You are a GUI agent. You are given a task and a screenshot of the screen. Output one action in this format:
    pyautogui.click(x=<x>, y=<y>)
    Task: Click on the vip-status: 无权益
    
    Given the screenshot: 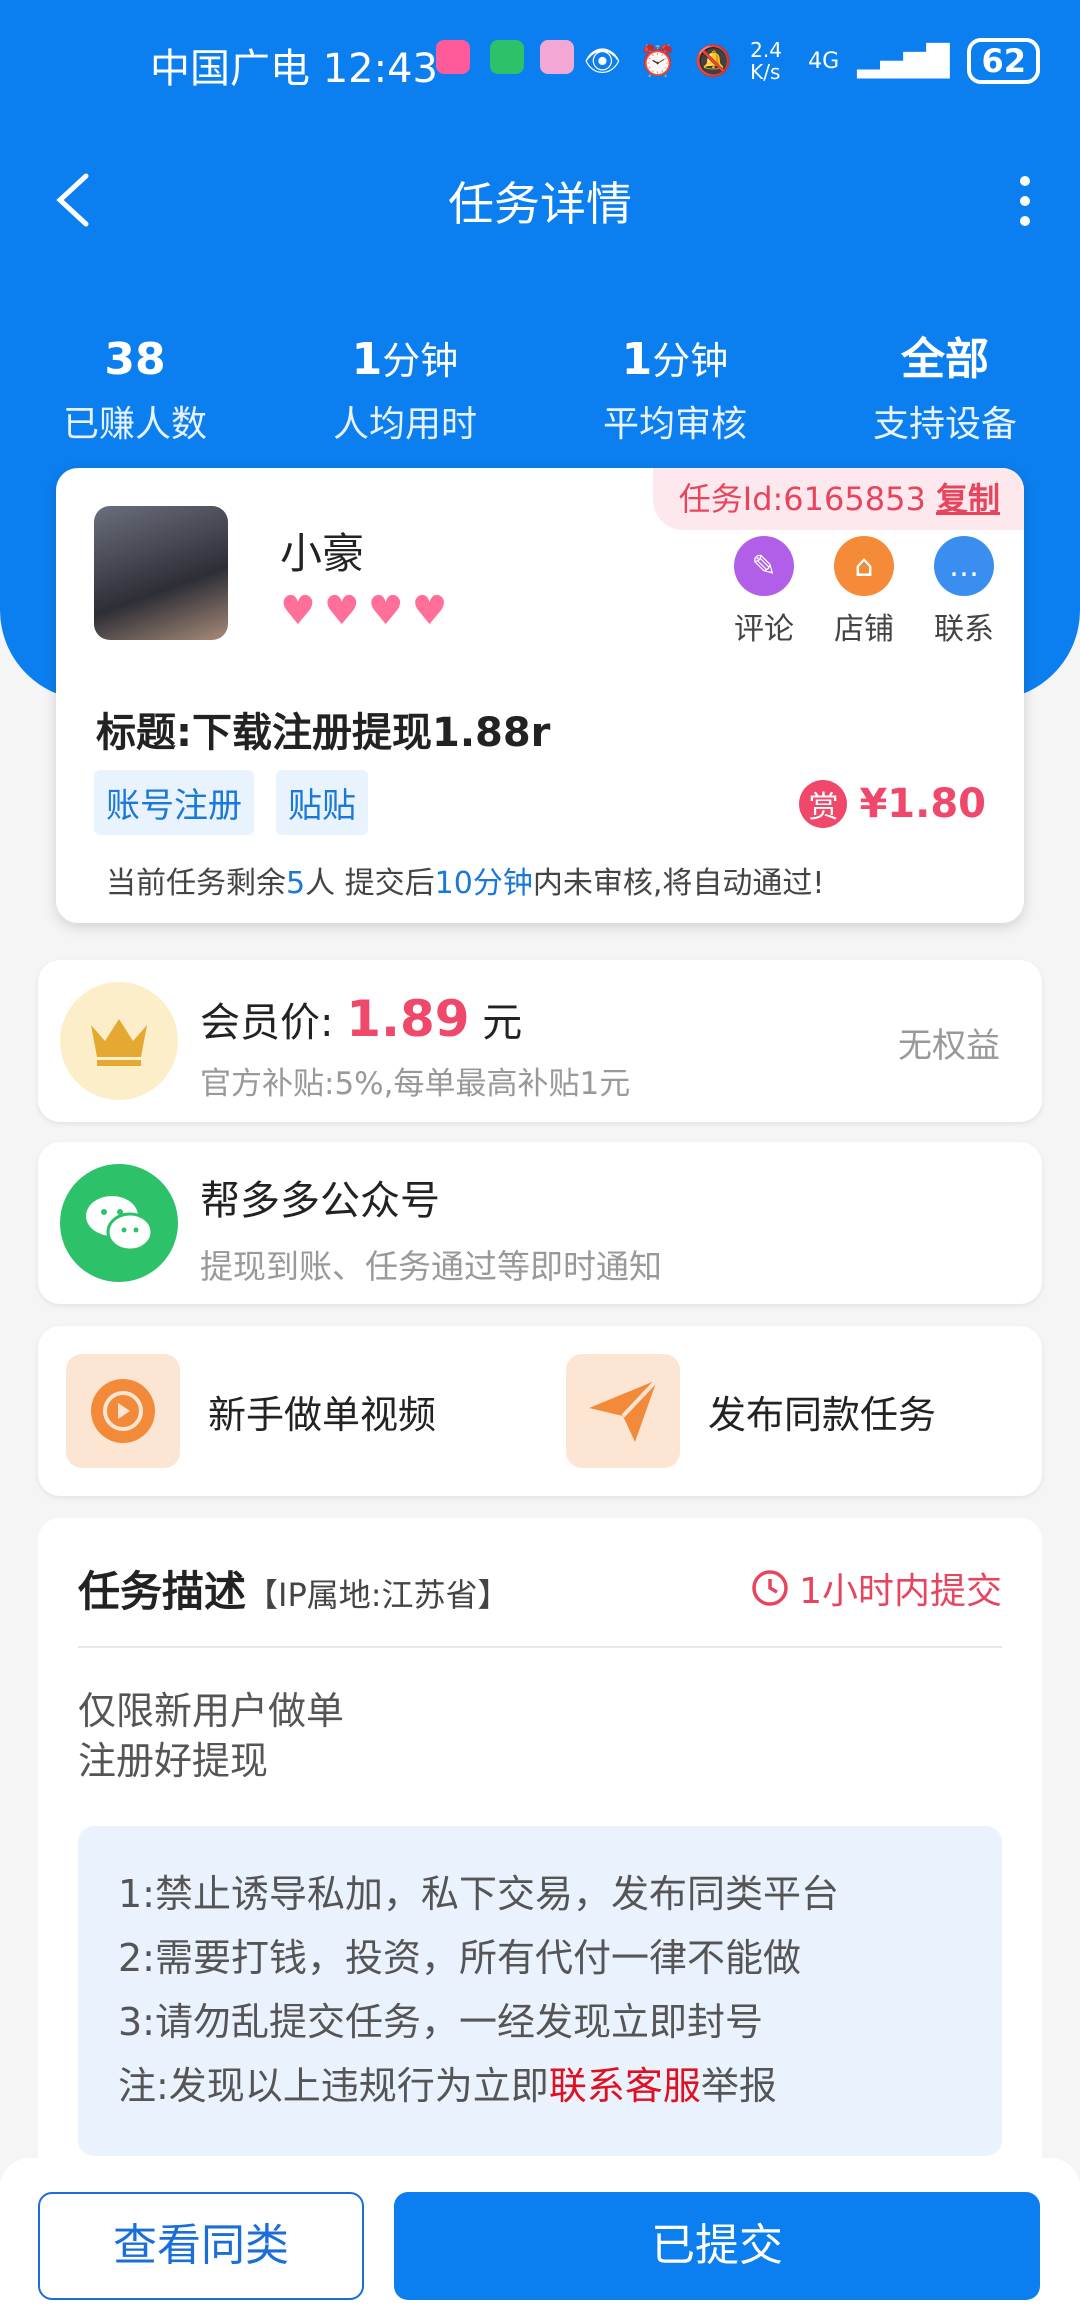 What is the action you would take?
    pyautogui.click(x=949, y=1046)
    